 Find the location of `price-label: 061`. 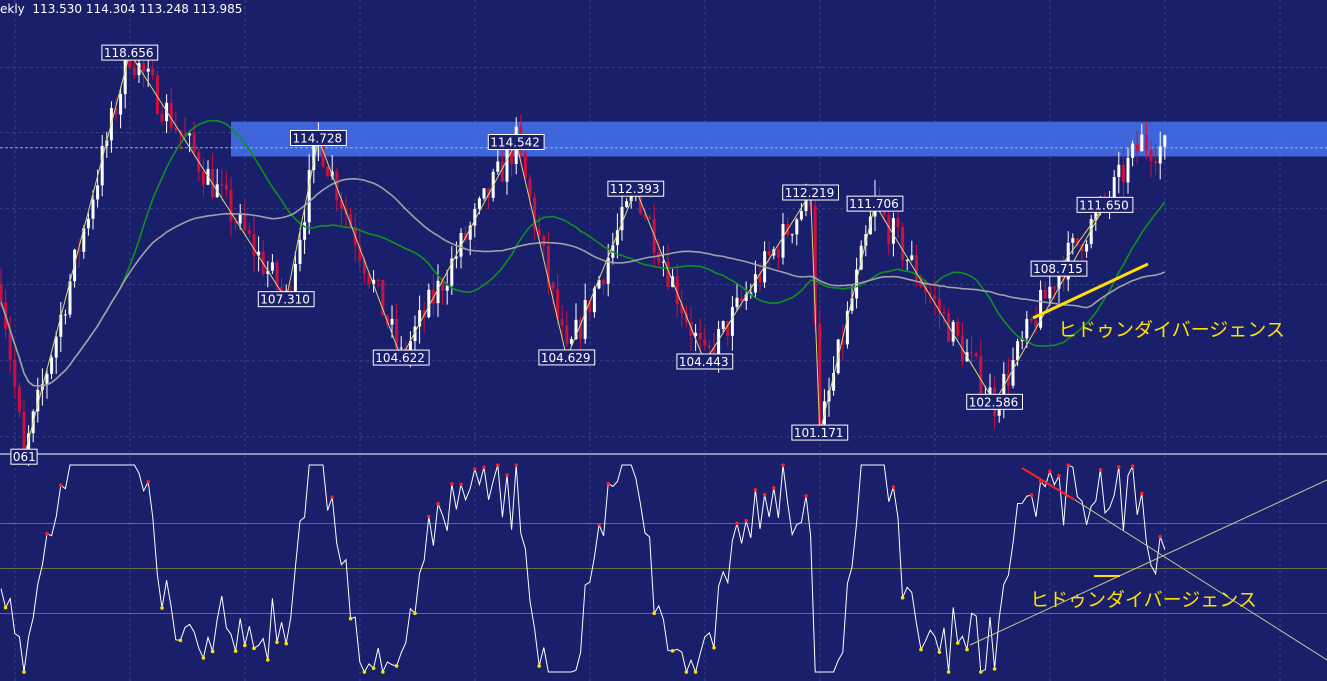

price-label: 061 is located at coordinates (24, 457).